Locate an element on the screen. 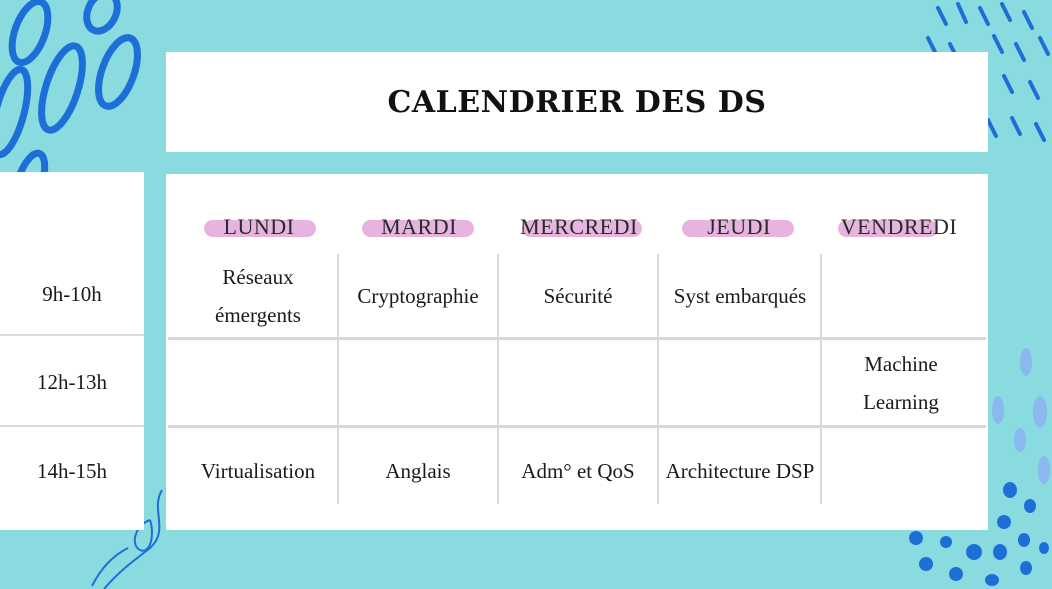  day-header-vendredi: VENDREDI is located at coordinates (899, 227).